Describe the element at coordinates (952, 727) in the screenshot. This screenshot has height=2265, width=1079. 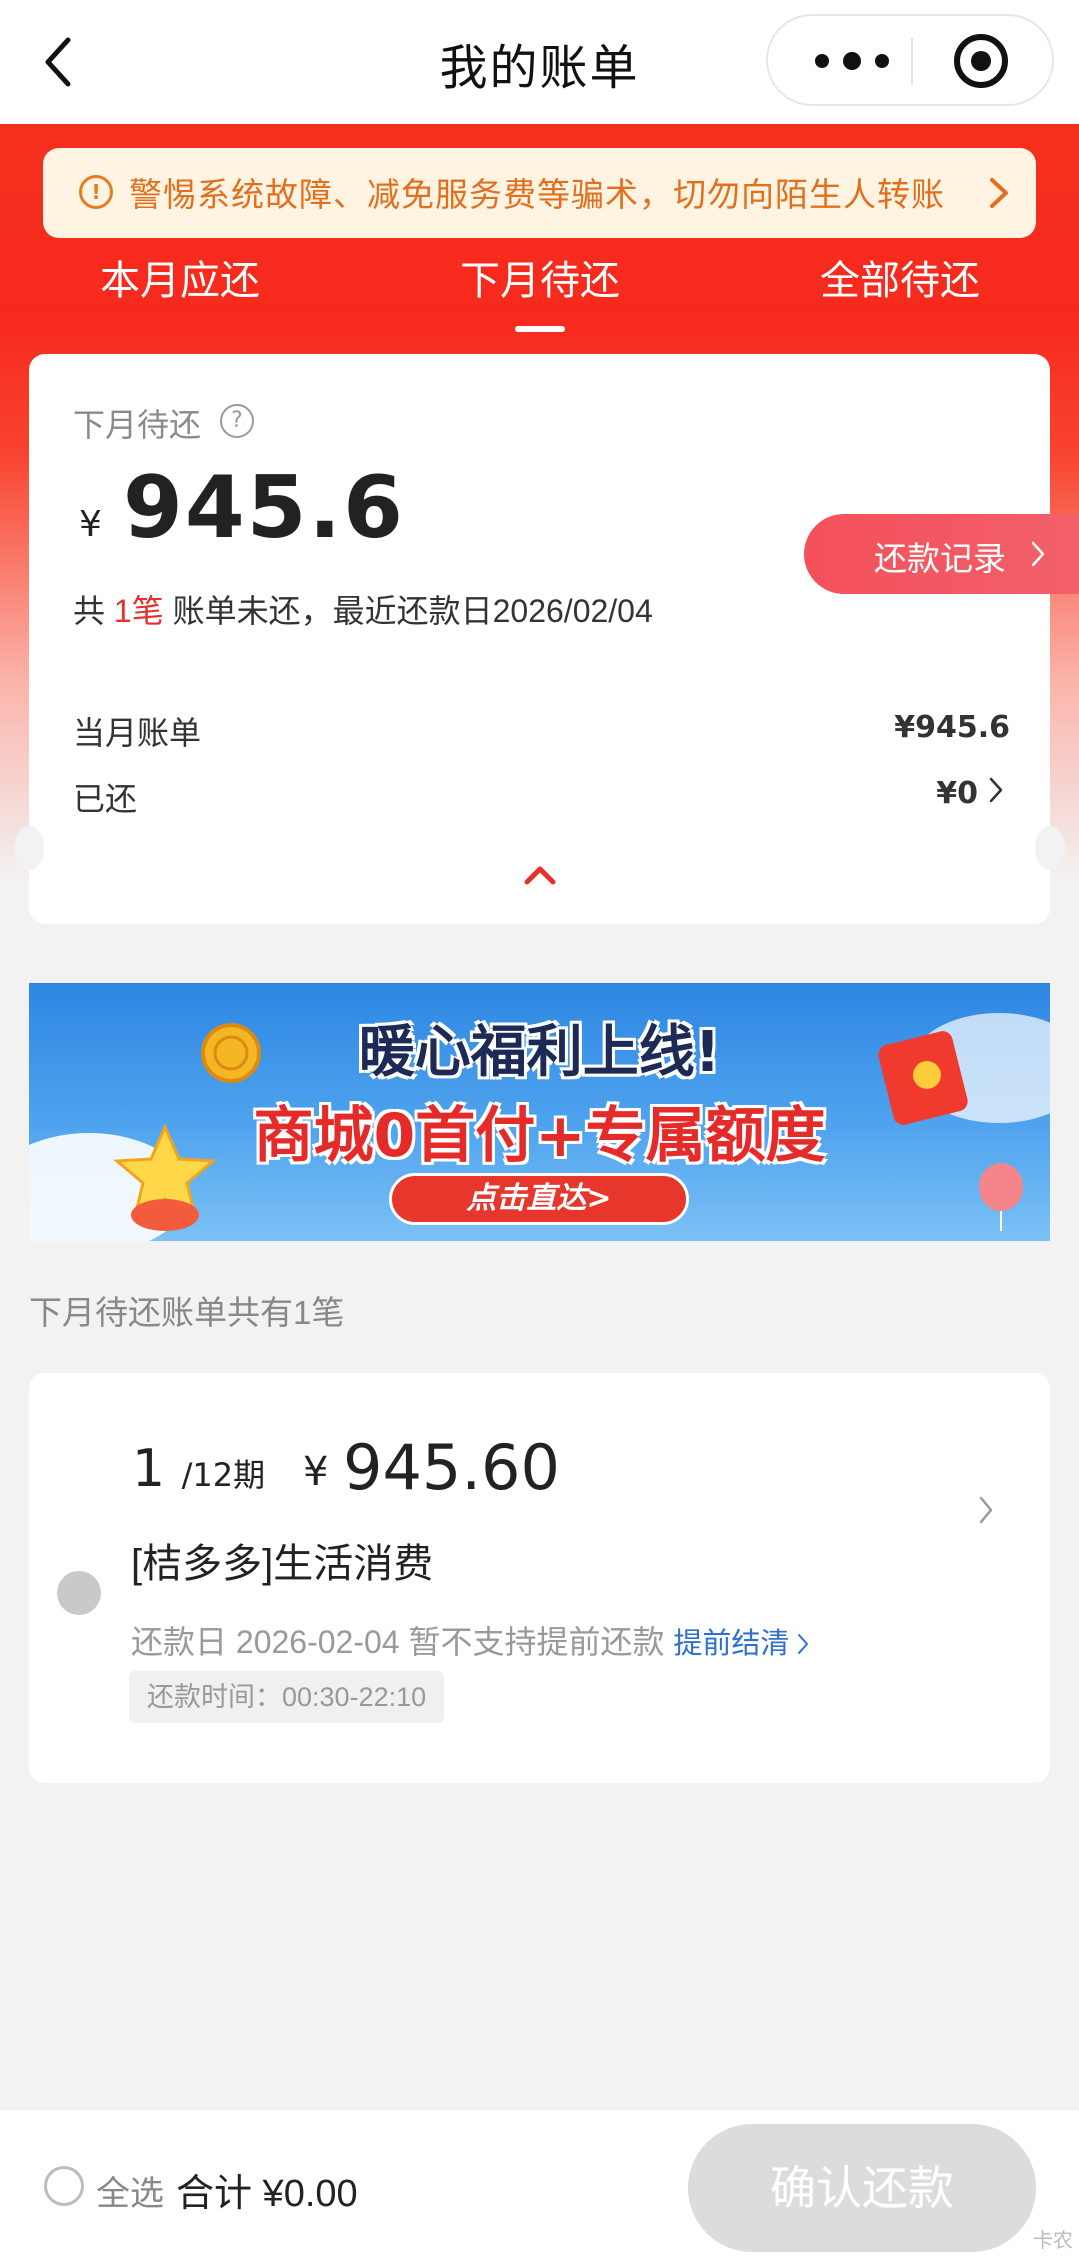
I see `current-bill-value: ¥945.6` at that location.